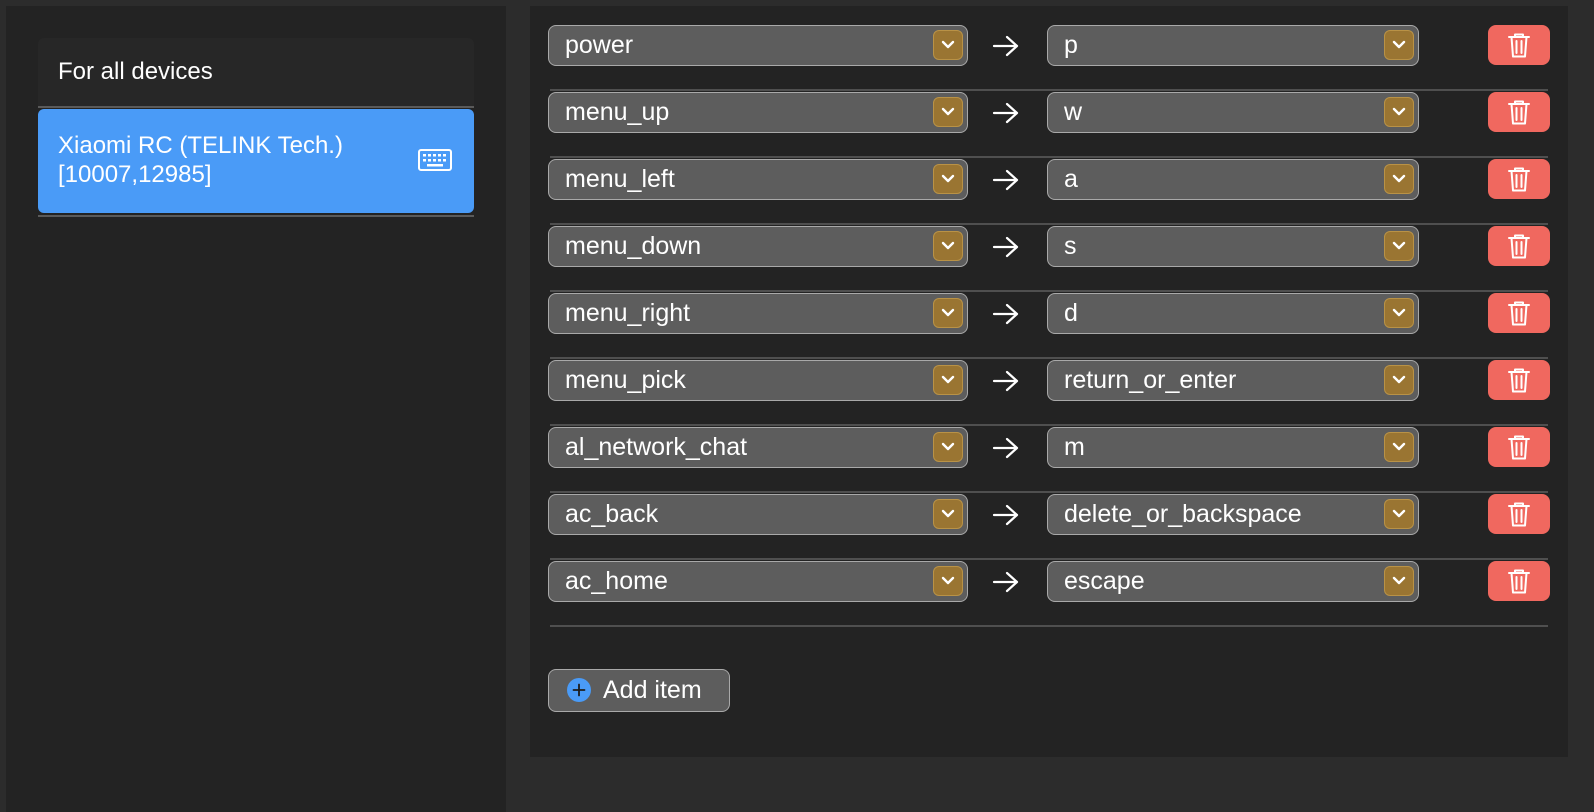 The width and height of the screenshot is (1594, 812). Describe the element at coordinates (256, 161) in the screenshot. I see `device-item-selected: Xiaomi RC (TELINK Tech.) [10007,12985]` at that location.